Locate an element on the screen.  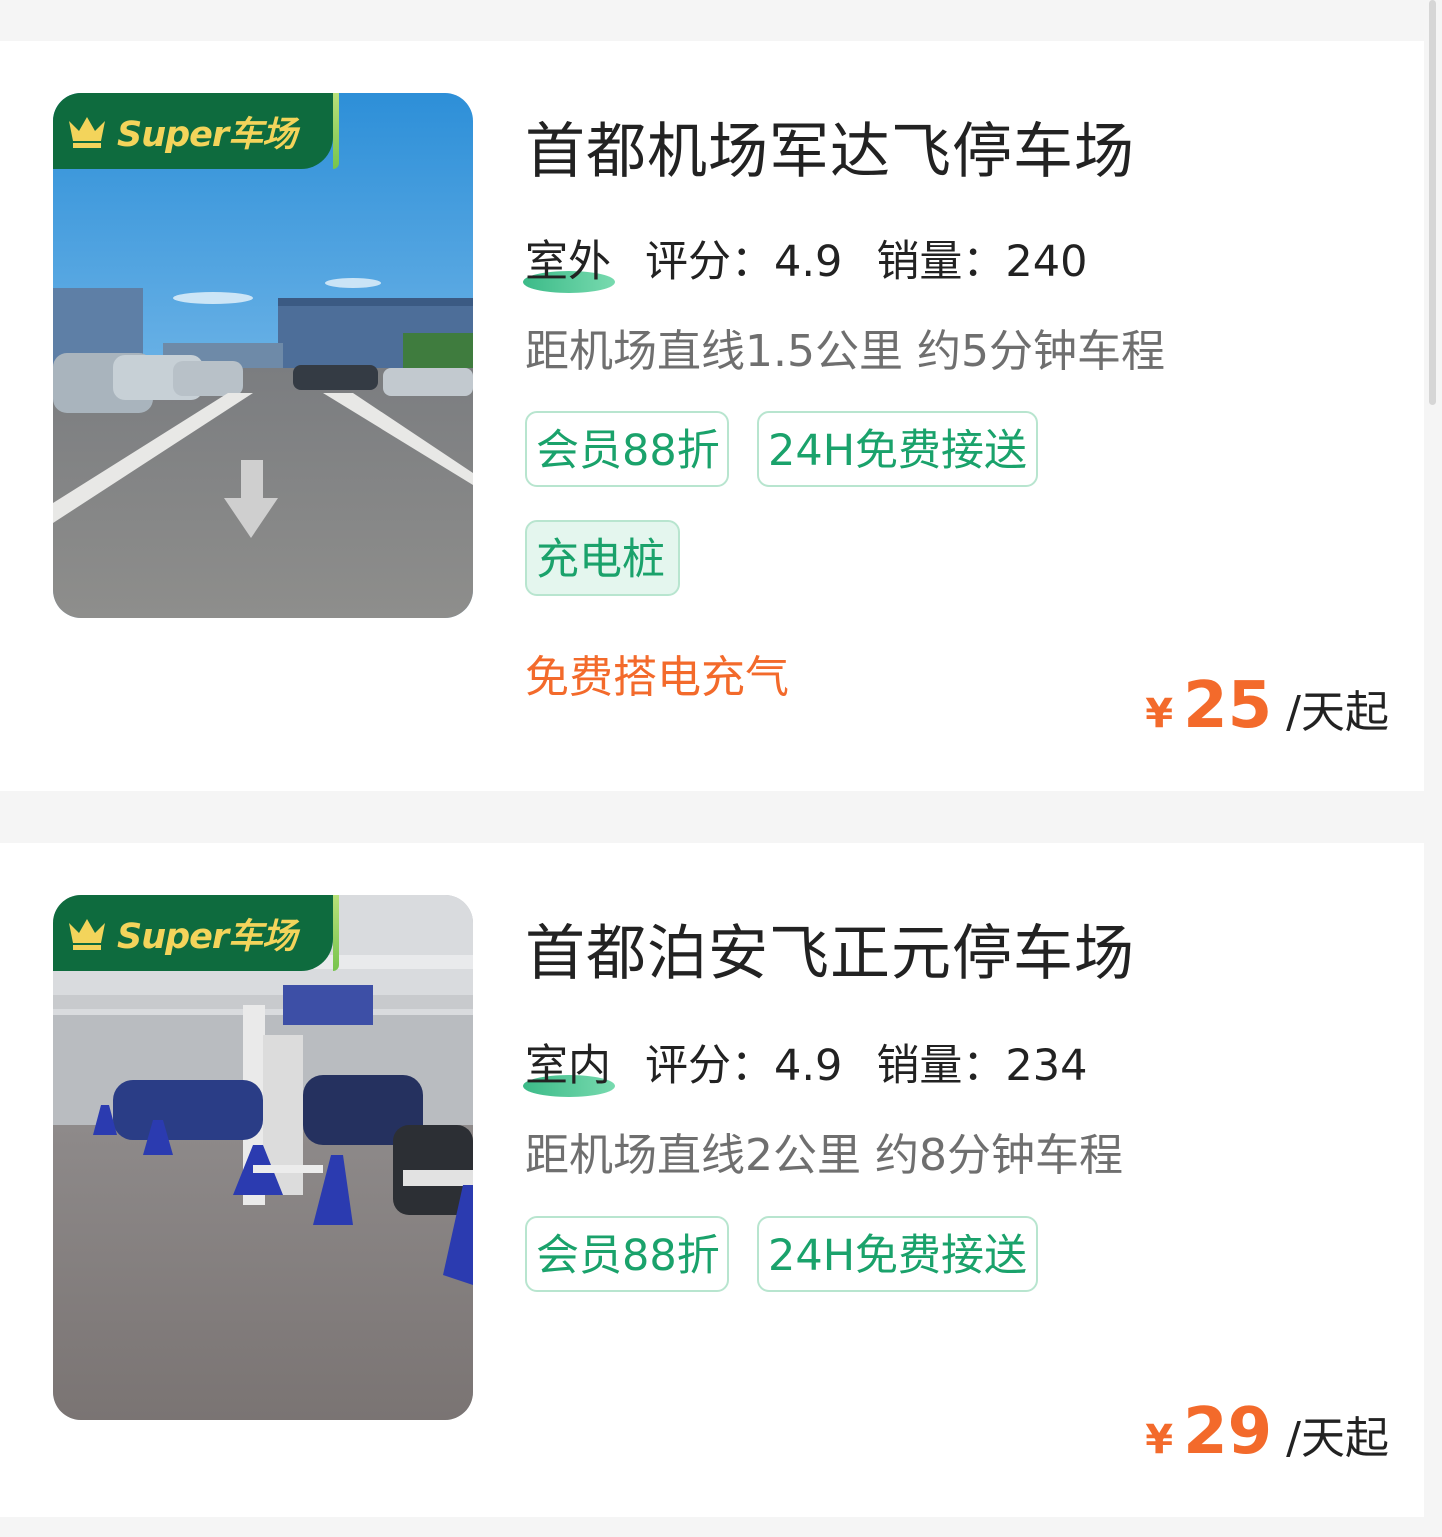
distance-info: 距机场直线2公里 约8分钟车程 is located at coordinates (824, 1155).